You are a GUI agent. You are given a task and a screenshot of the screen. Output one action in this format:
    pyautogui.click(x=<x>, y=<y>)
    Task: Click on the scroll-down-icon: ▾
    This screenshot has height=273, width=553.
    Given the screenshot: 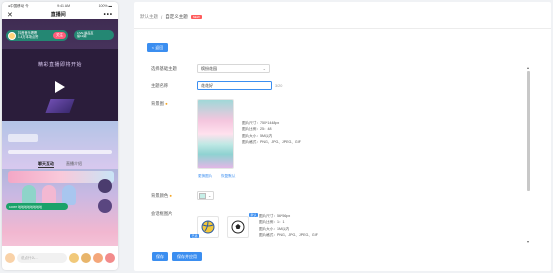 What is the action you would take?
    pyautogui.click(x=528, y=241)
    